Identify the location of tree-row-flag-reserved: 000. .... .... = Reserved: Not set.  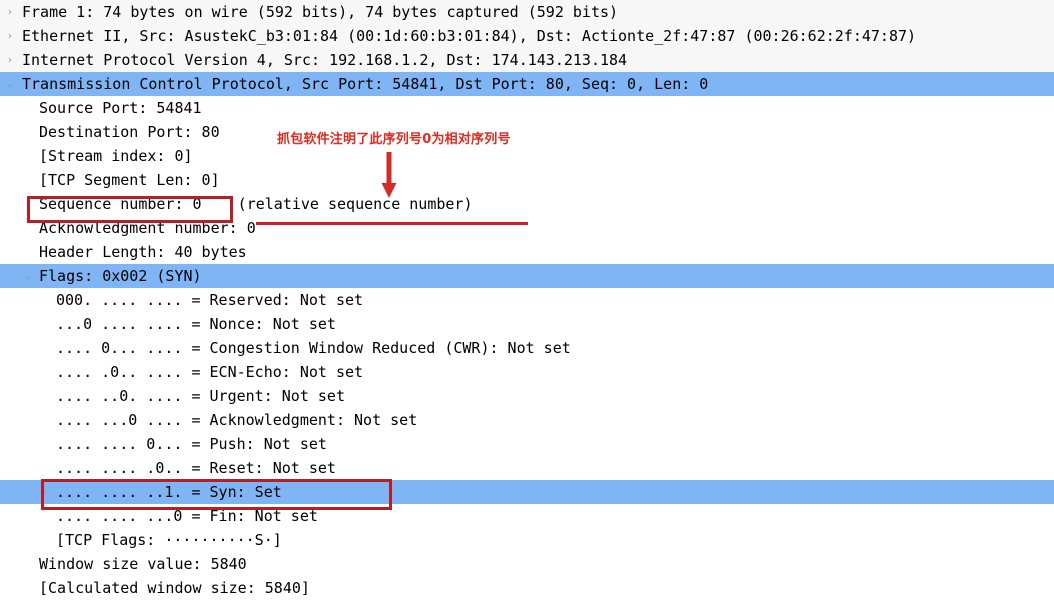
(527, 300).